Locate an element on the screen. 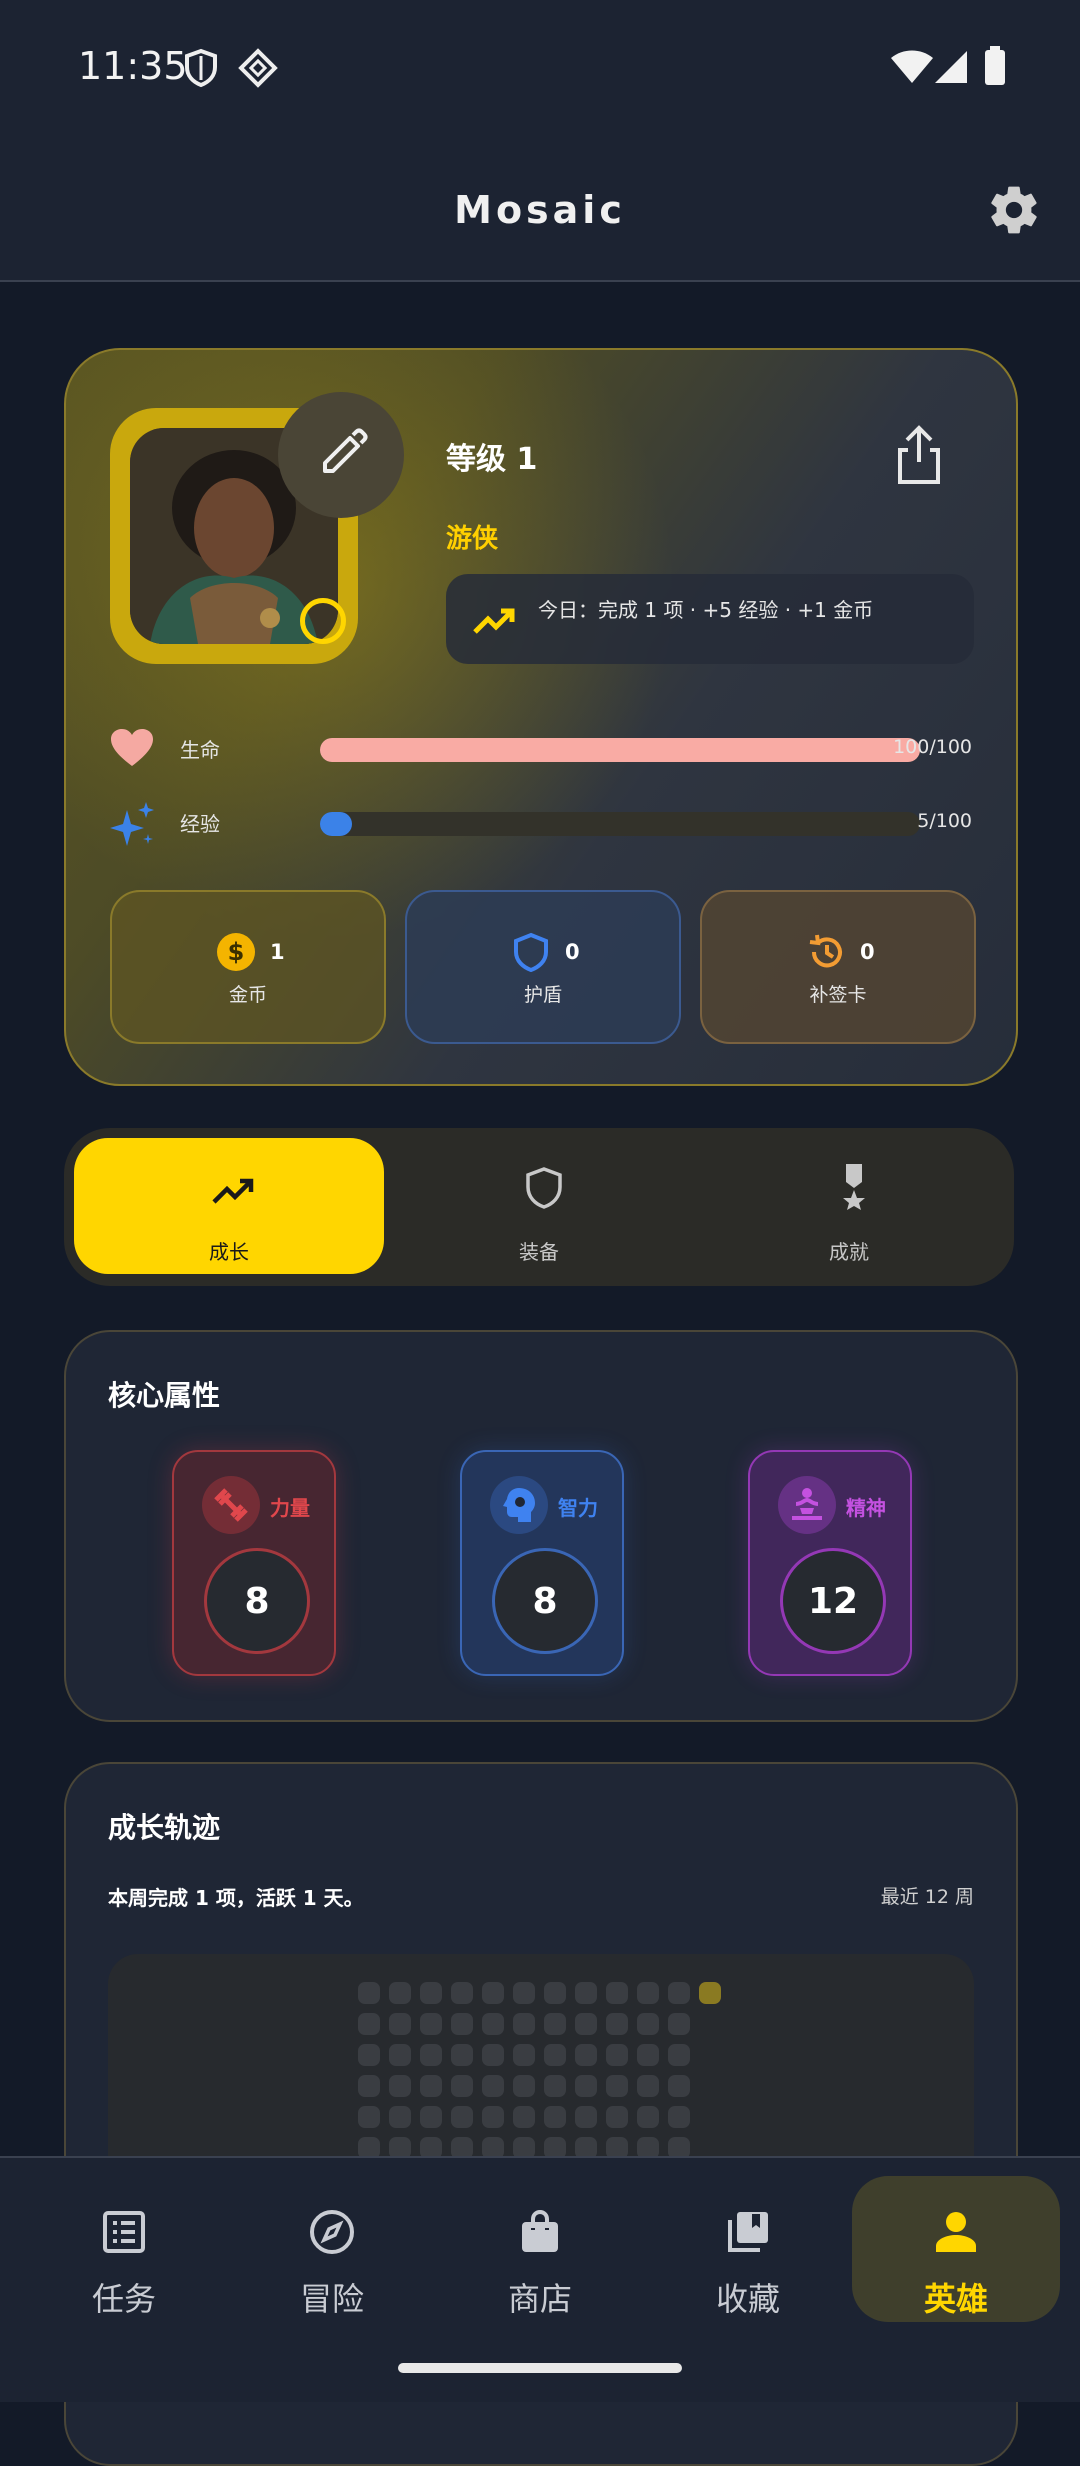 The image size is (1080, 2466). vpn-status-icon is located at coordinates (258, 68).